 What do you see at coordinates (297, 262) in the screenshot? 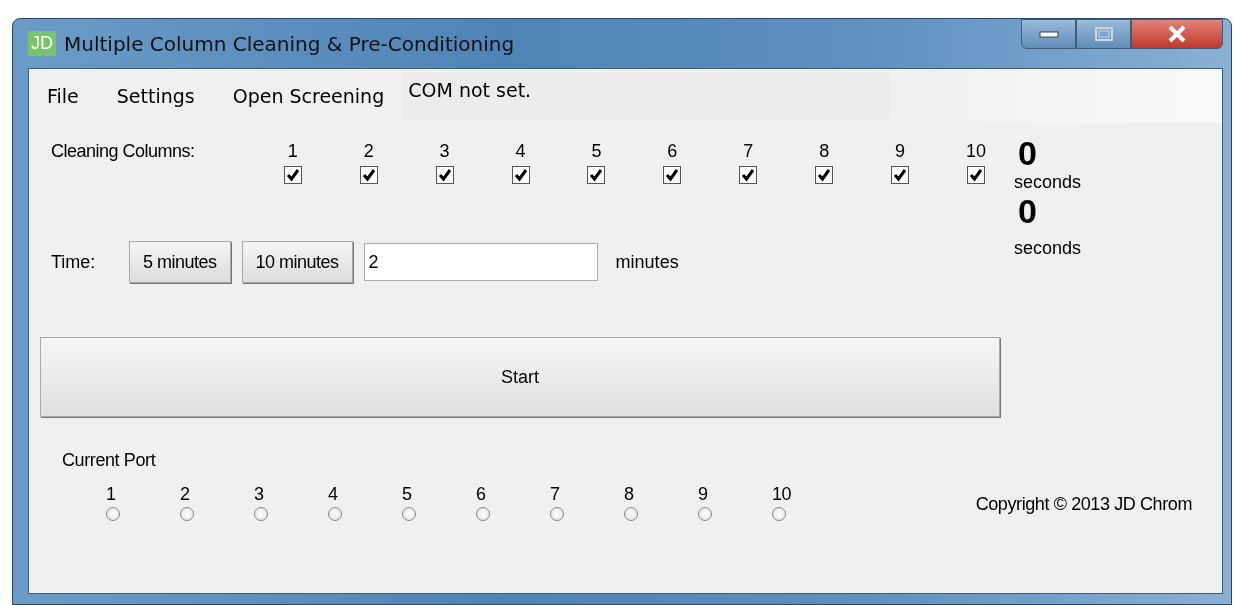
I see `preset-button: 10 minutes` at bounding box center [297, 262].